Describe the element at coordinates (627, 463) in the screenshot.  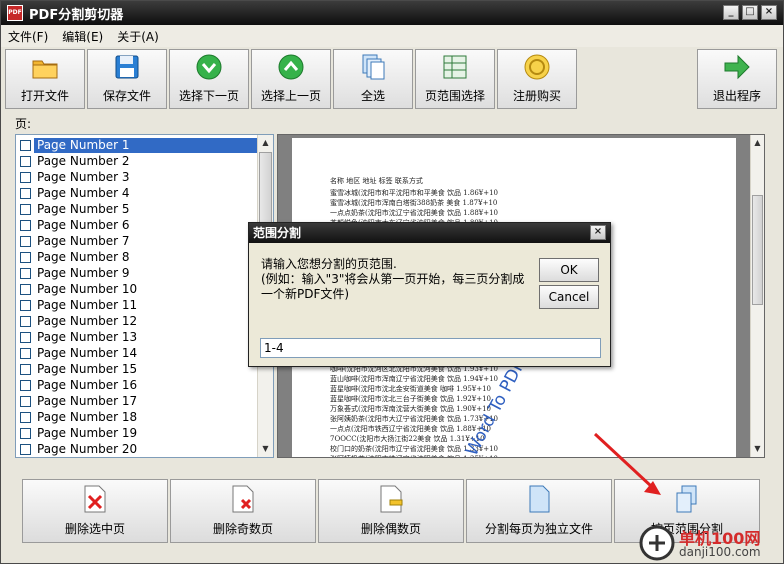
I see `arrow-to-range-button` at that location.